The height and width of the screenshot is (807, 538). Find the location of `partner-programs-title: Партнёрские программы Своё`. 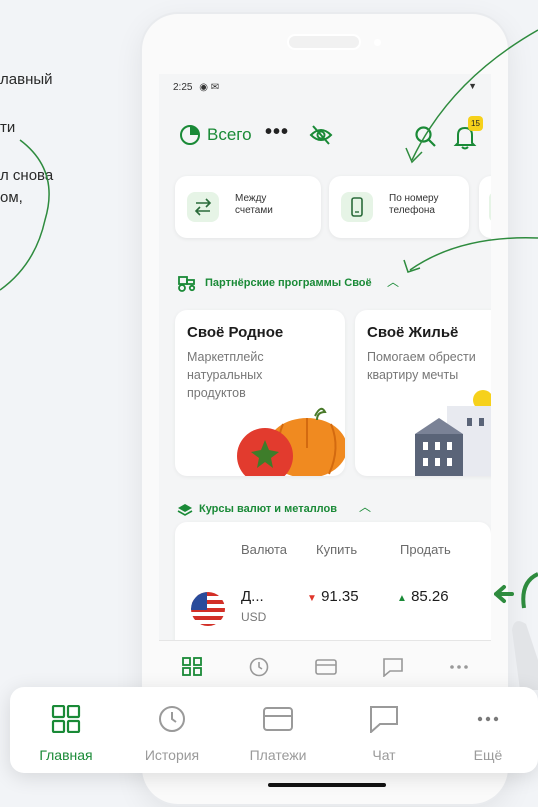

partner-programs-title: Партнёрские программы Своё is located at coordinates (288, 283).